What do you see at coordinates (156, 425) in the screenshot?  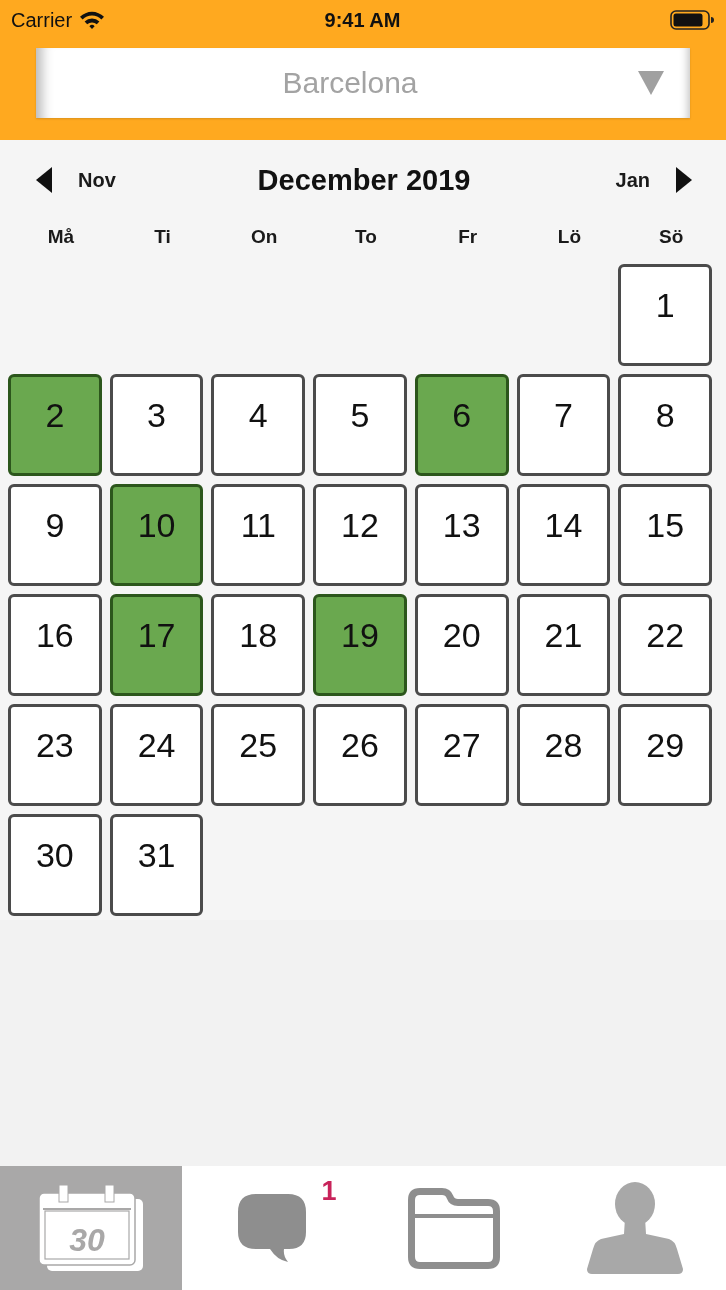 I see `day-cell: 3` at bounding box center [156, 425].